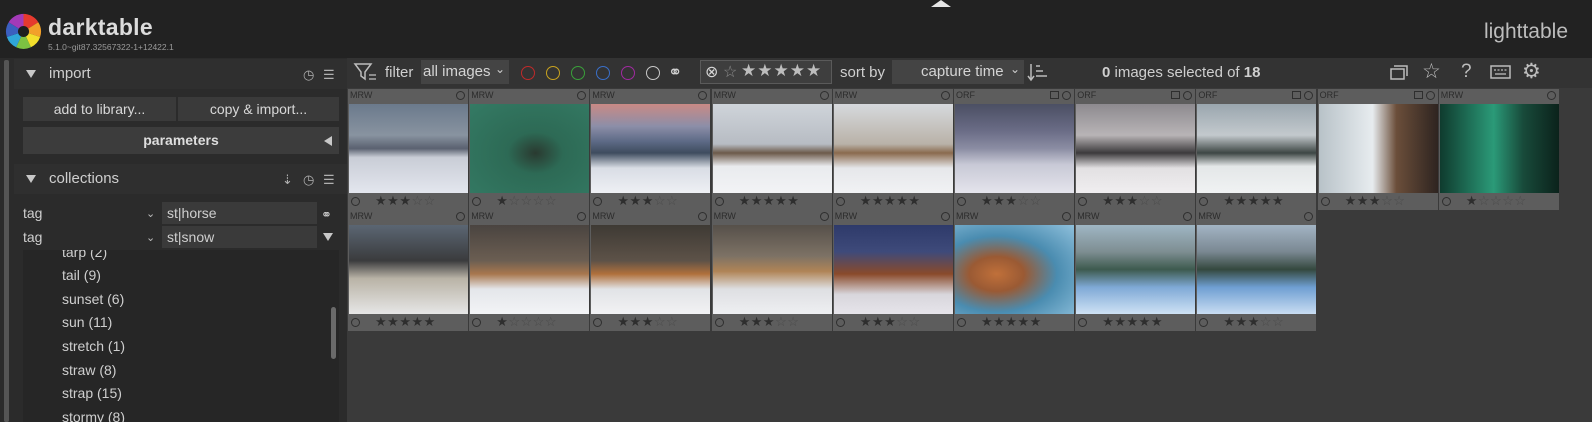 The image size is (1592, 422). What do you see at coordinates (150, 213) in the screenshot?
I see `chevron-down-icon: ⌄` at bounding box center [150, 213].